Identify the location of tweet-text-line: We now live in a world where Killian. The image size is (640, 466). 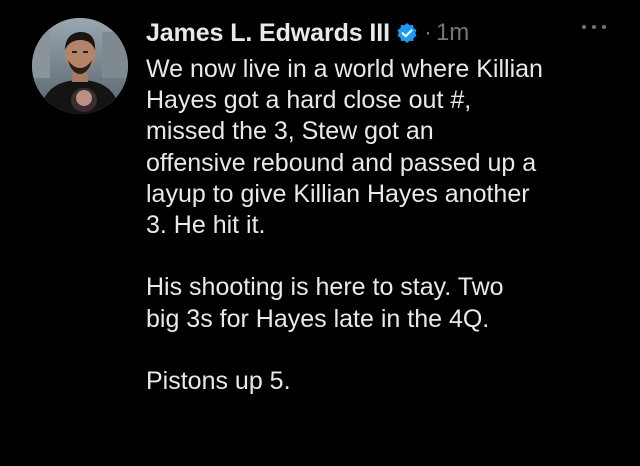
(344, 69).